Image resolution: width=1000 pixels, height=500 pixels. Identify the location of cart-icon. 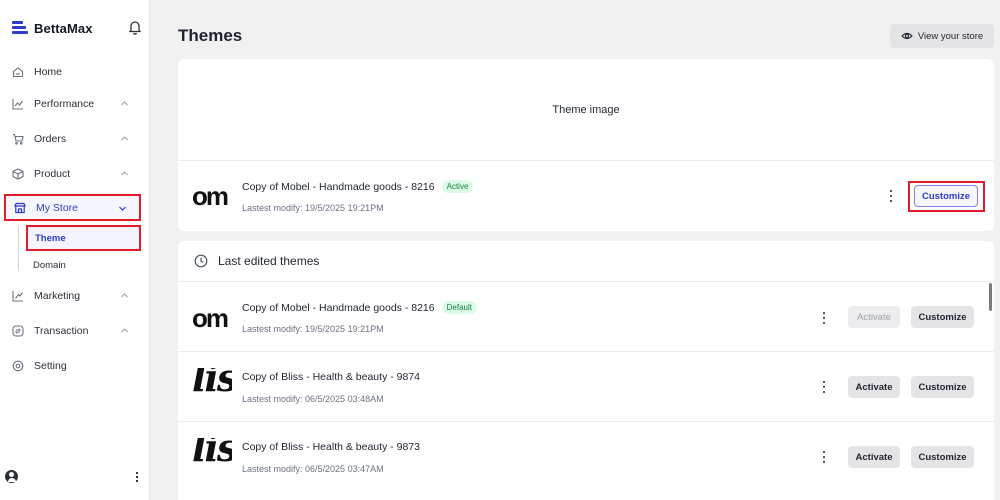
(18, 139).